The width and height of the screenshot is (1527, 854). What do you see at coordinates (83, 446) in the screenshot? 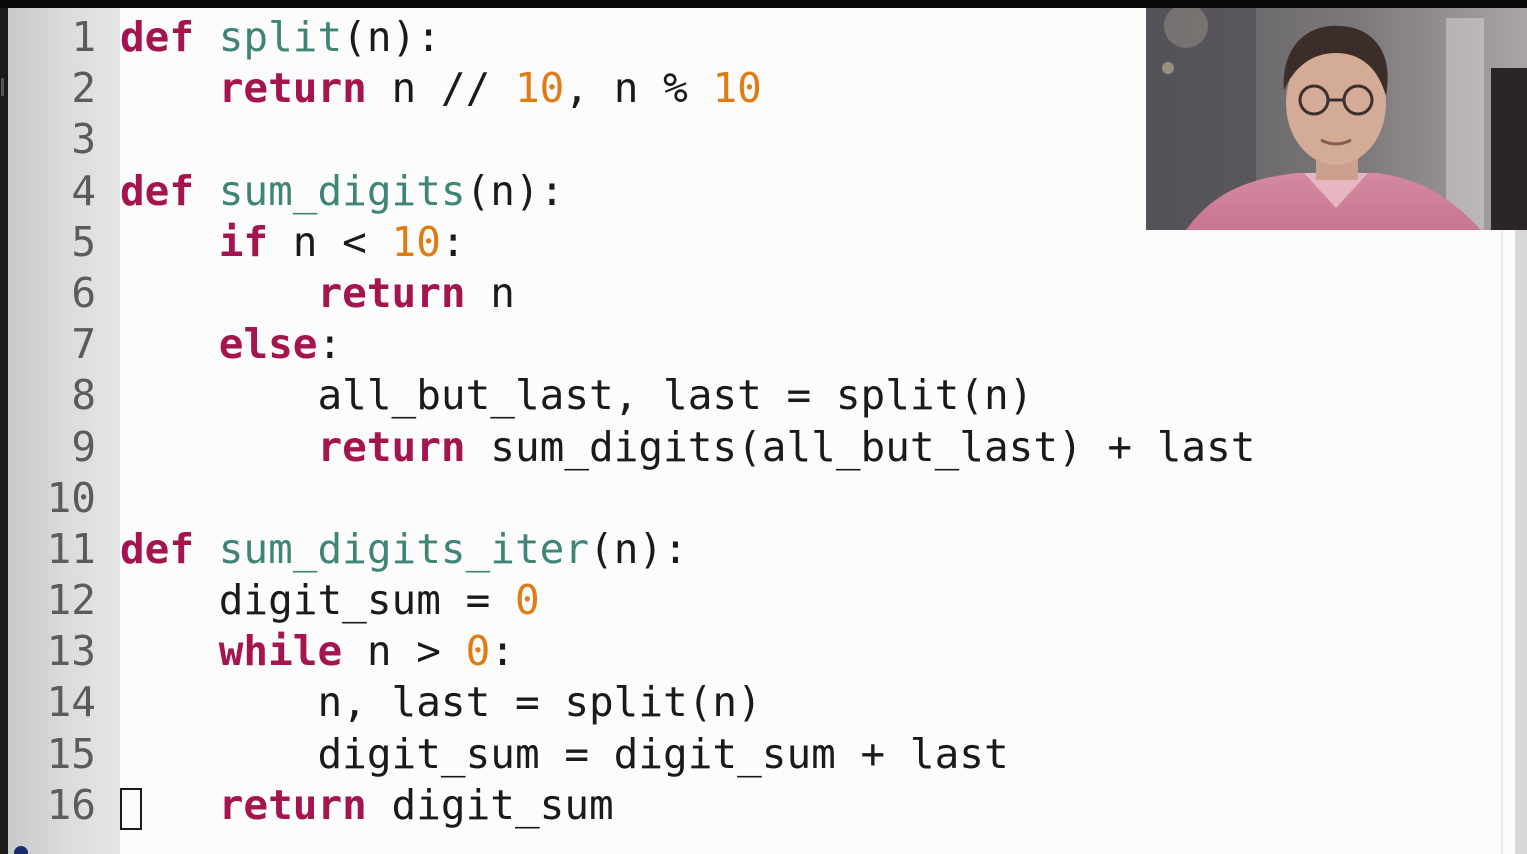
I see `line-number: 9` at bounding box center [83, 446].